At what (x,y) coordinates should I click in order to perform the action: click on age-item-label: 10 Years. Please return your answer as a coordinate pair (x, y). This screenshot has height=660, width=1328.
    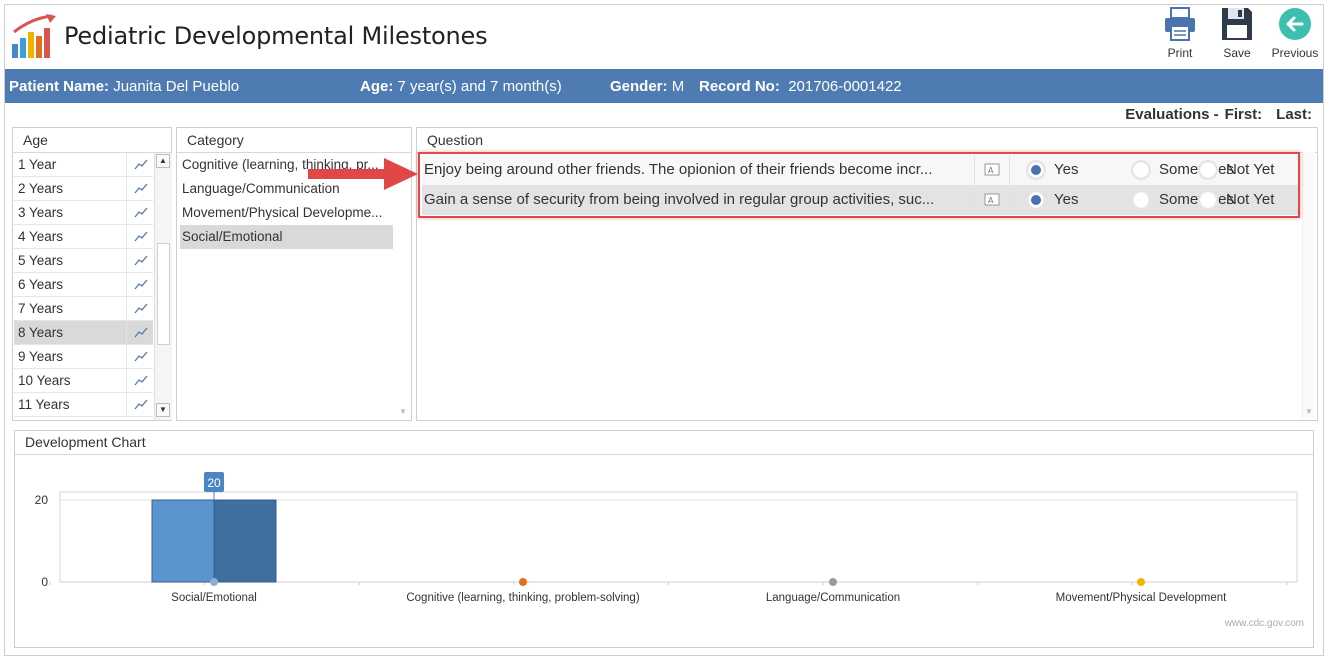
    Looking at the image, I should click on (44, 380).